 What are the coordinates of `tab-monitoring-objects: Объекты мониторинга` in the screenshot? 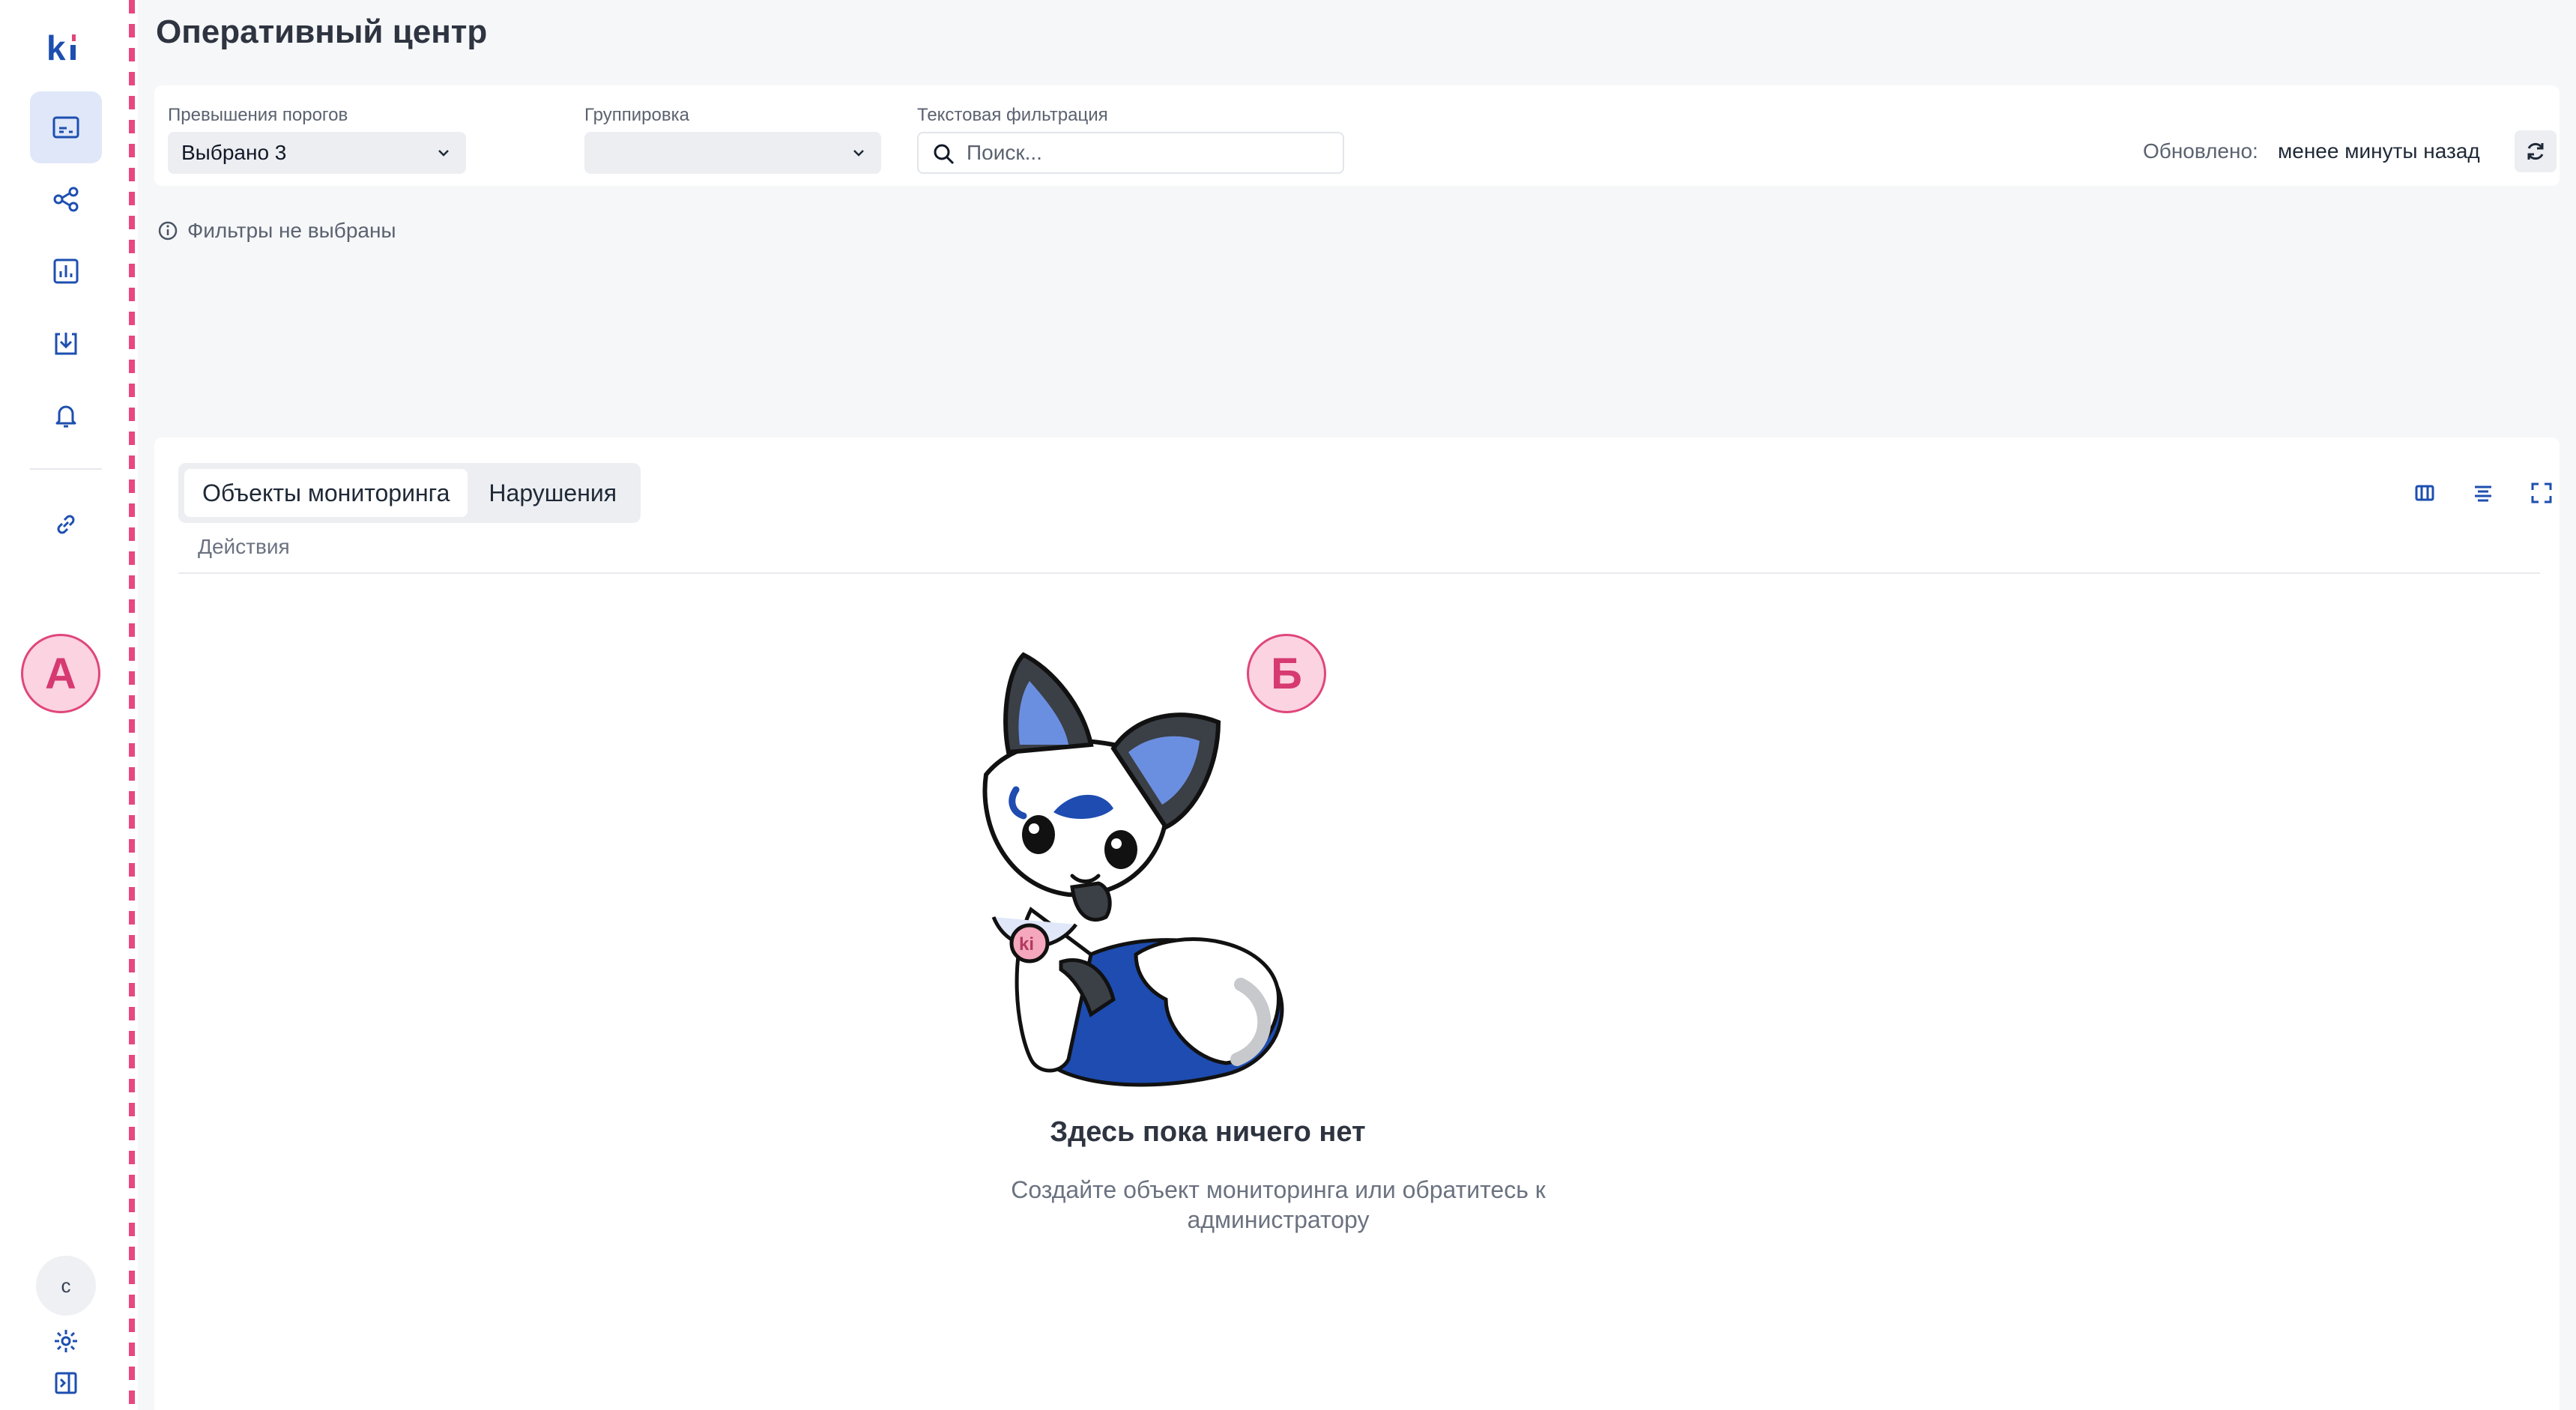 It's located at (326, 493).